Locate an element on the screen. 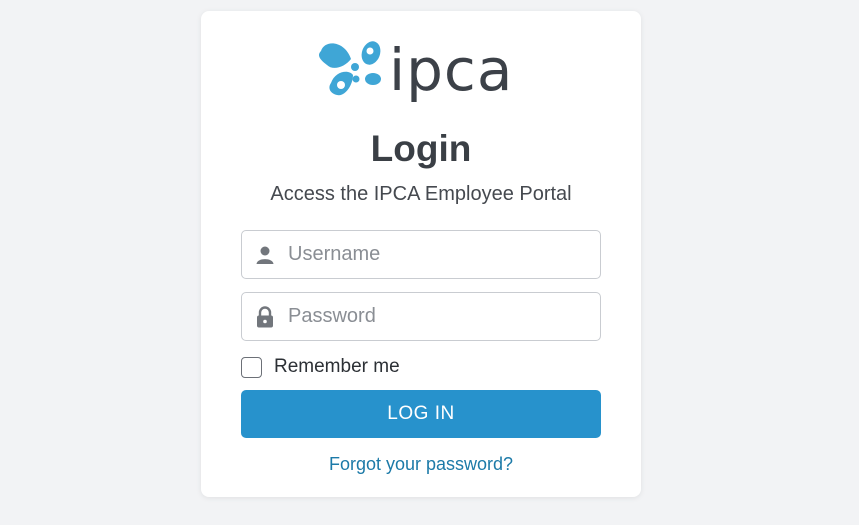 Image resolution: width=859 pixels, height=525 pixels. login-button: LOG IN is located at coordinates (421, 414).